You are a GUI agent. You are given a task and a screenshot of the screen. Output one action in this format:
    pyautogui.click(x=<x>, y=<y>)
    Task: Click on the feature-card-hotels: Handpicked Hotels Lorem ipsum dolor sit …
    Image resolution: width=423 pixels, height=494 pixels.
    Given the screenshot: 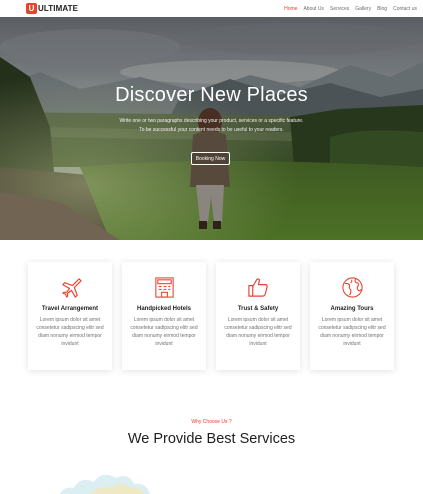 What is the action you would take?
    pyautogui.click(x=164, y=316)
    